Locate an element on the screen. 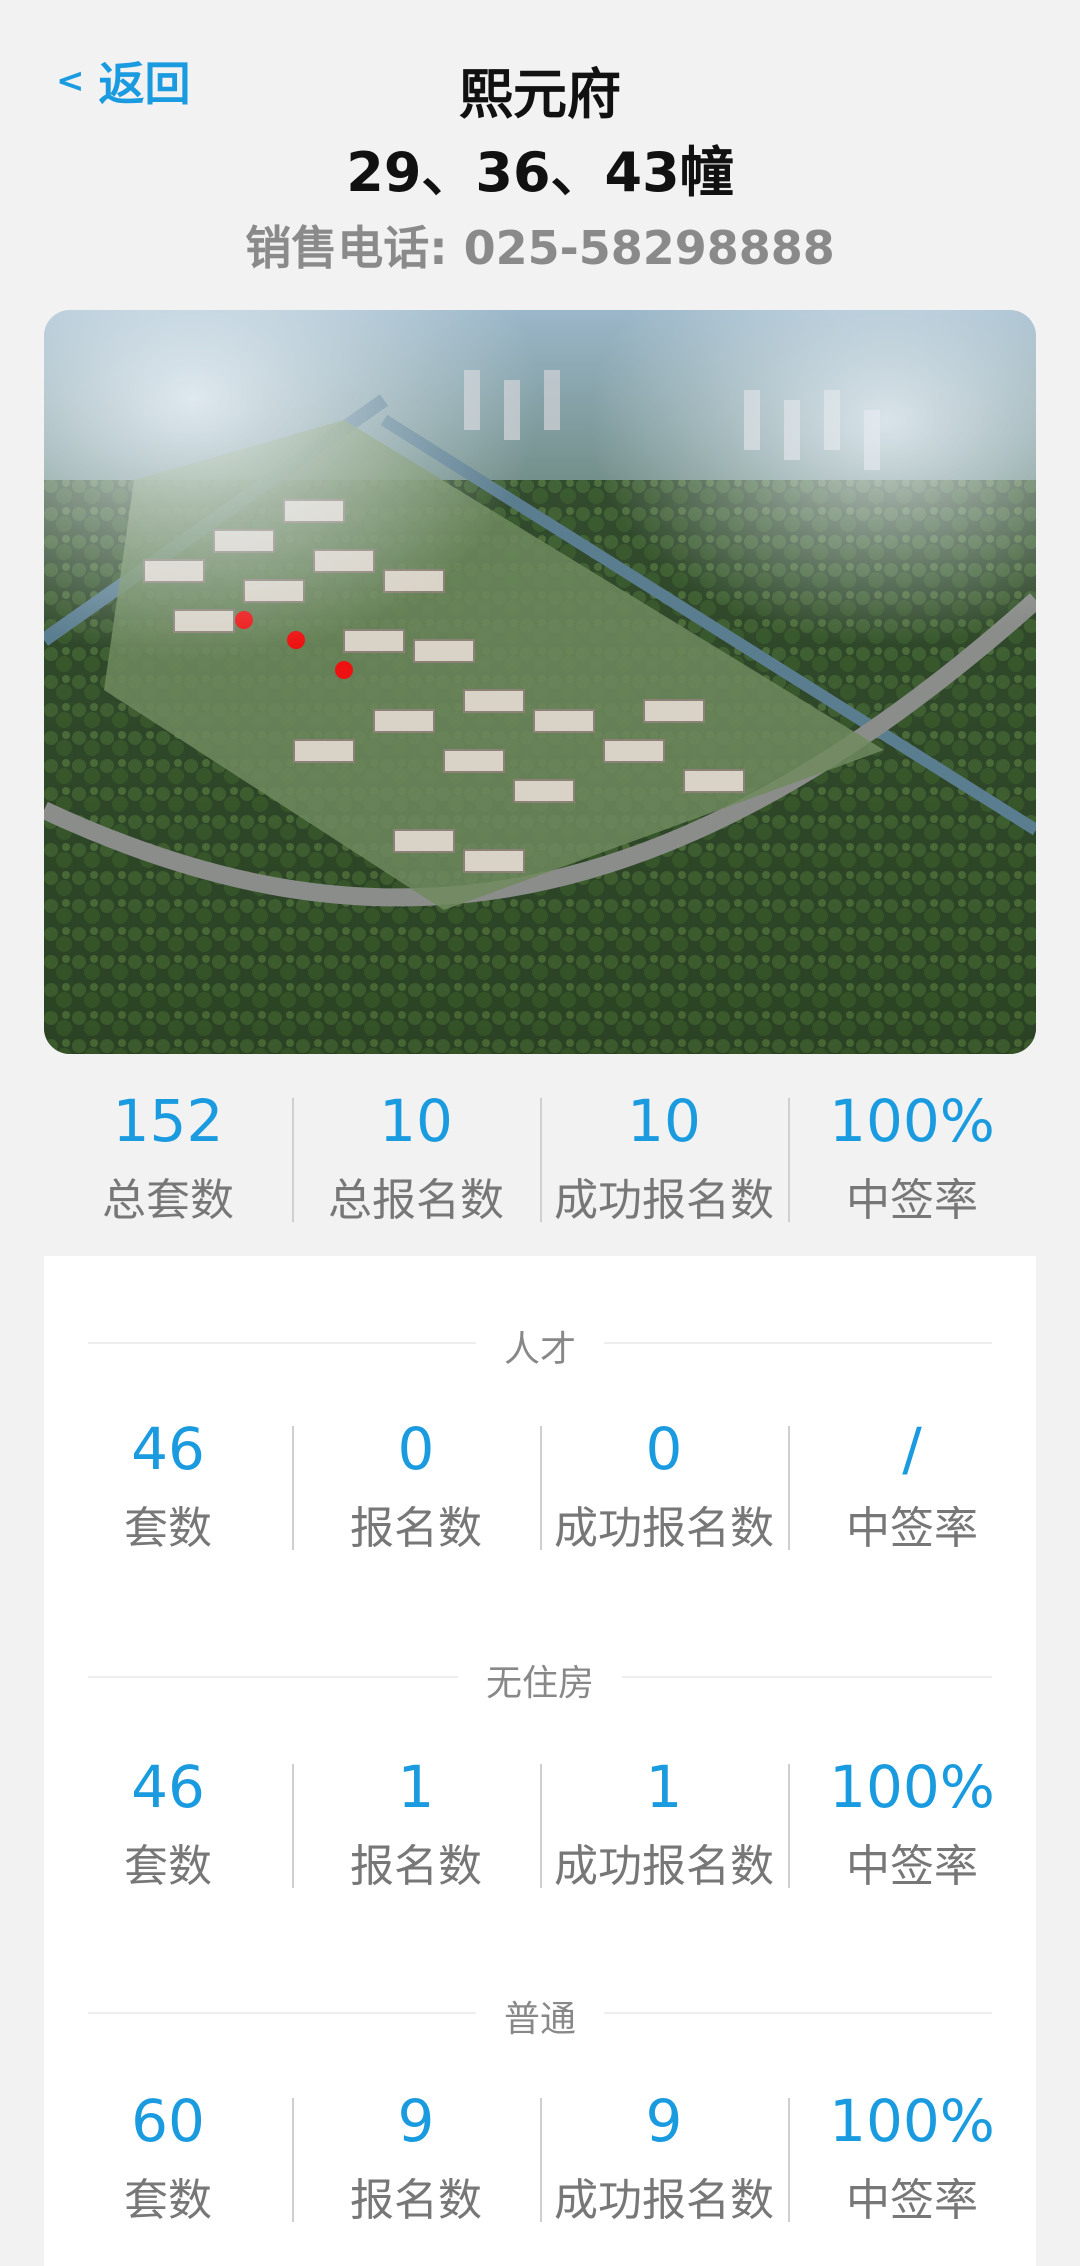 This screenshot has width=1080, height=2266. section-title: 普通 is located at coordinates (540, 2016).